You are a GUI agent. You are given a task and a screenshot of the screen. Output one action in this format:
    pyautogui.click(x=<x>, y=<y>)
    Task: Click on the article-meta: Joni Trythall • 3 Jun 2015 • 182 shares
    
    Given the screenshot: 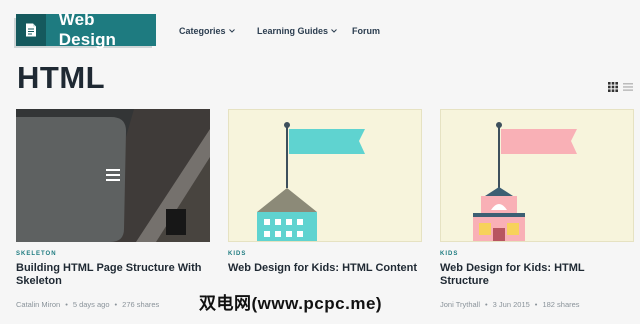 What is the action you would take?
    pyautogui.click(x=510, y=304)
    